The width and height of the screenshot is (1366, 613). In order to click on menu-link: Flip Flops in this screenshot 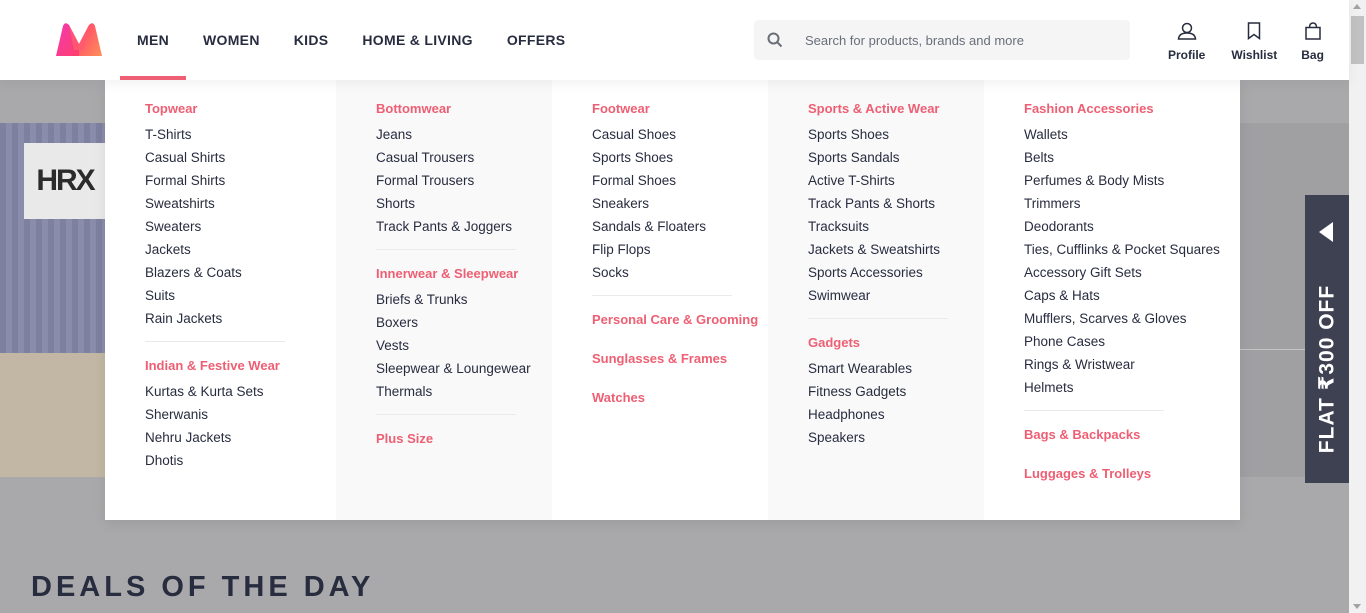, I will do `click(680, 249)`.